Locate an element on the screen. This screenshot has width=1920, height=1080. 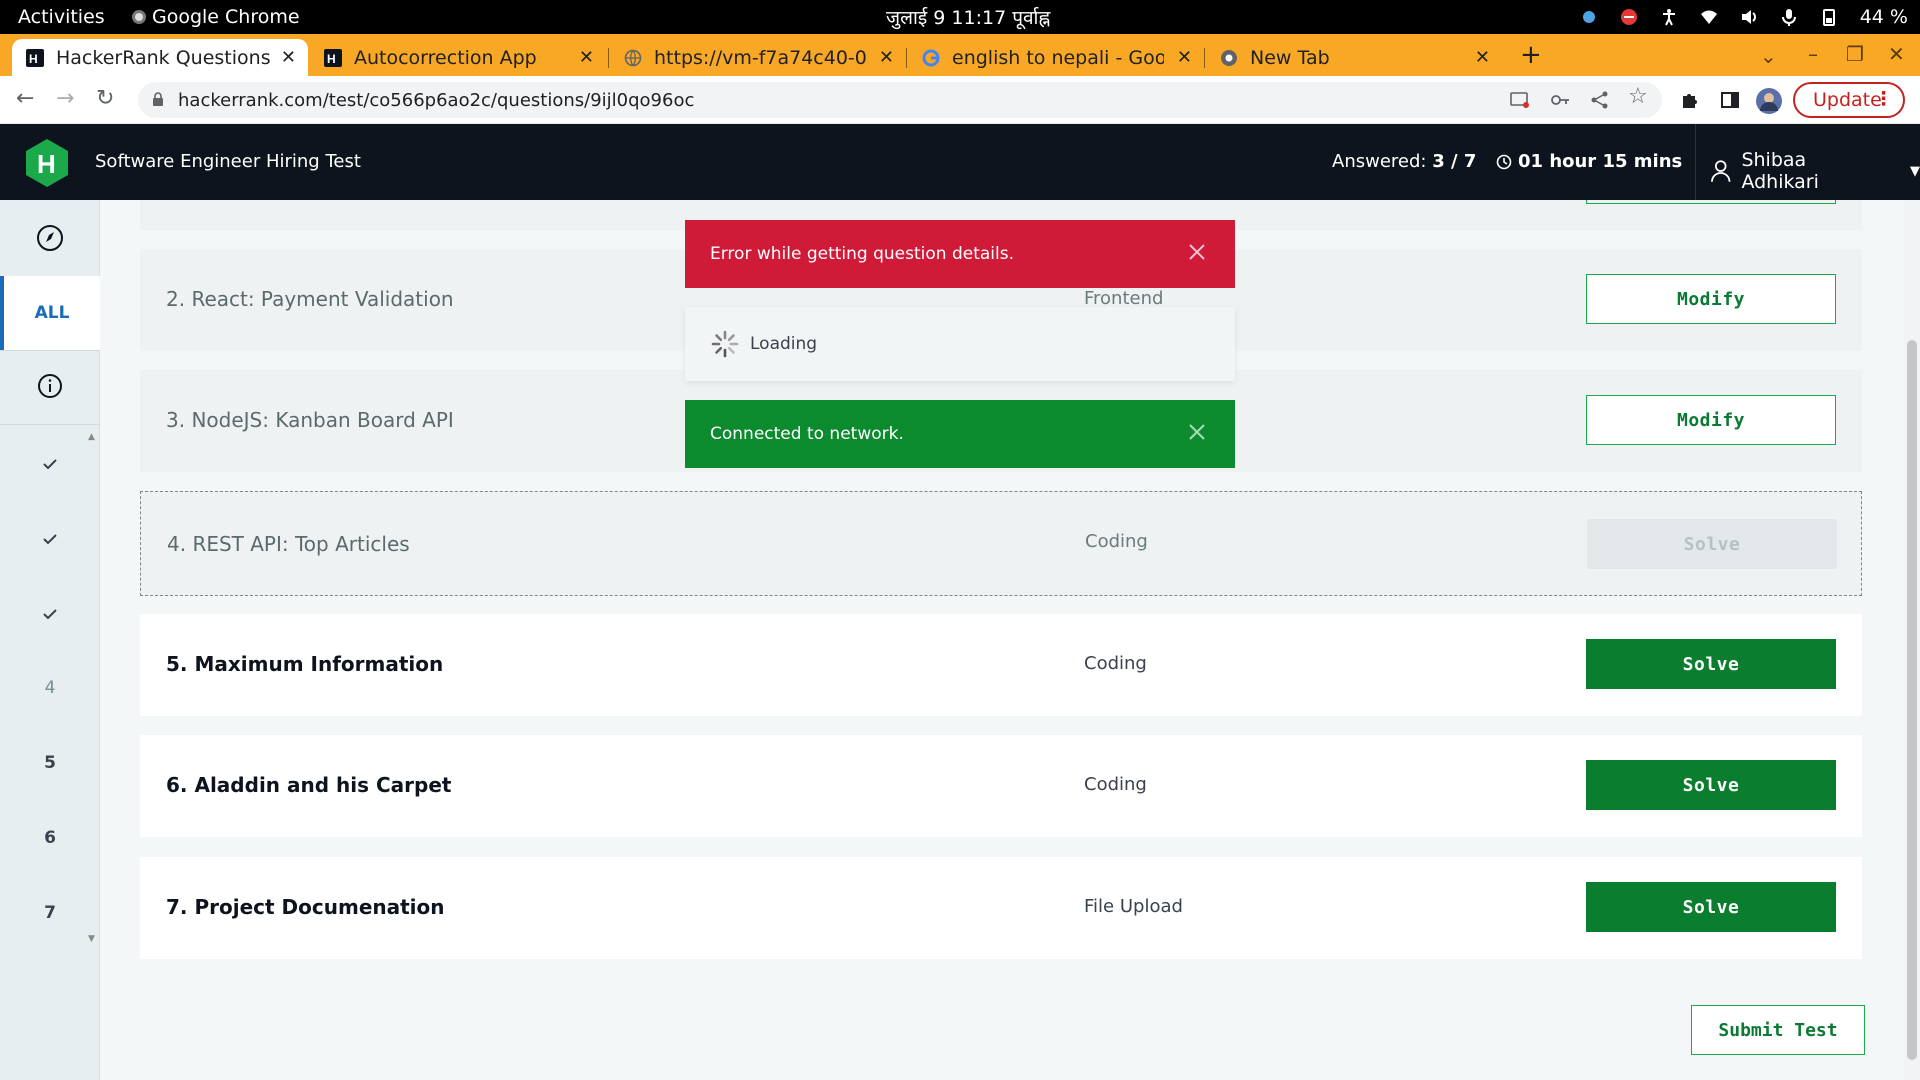
loading-text: Loading is located at coordinates (784, 344).